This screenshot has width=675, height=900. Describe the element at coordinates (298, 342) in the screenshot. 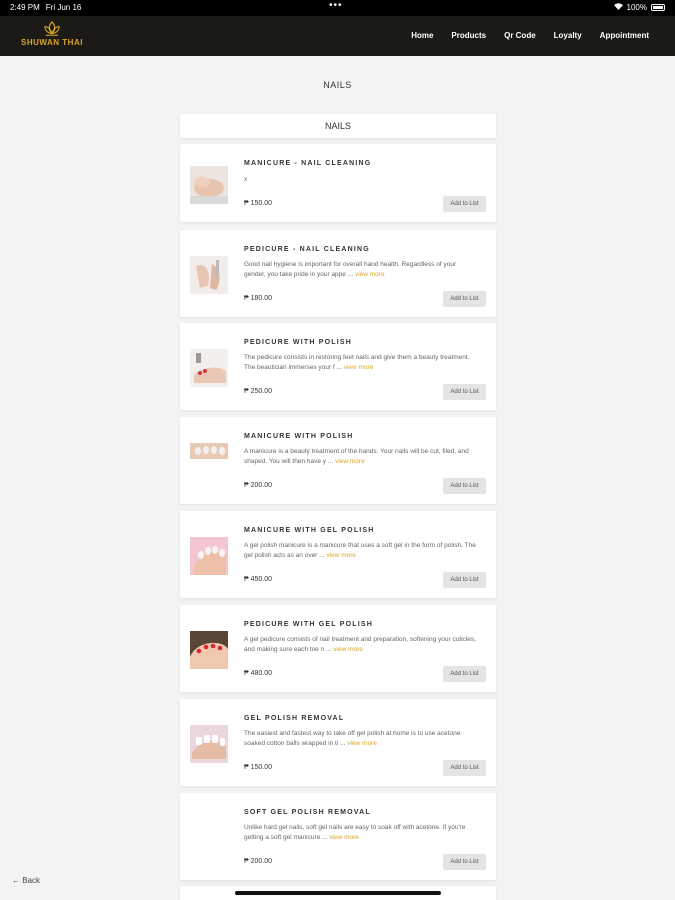

I see `product-name: PEDICURE WITH POLISH` at that location.